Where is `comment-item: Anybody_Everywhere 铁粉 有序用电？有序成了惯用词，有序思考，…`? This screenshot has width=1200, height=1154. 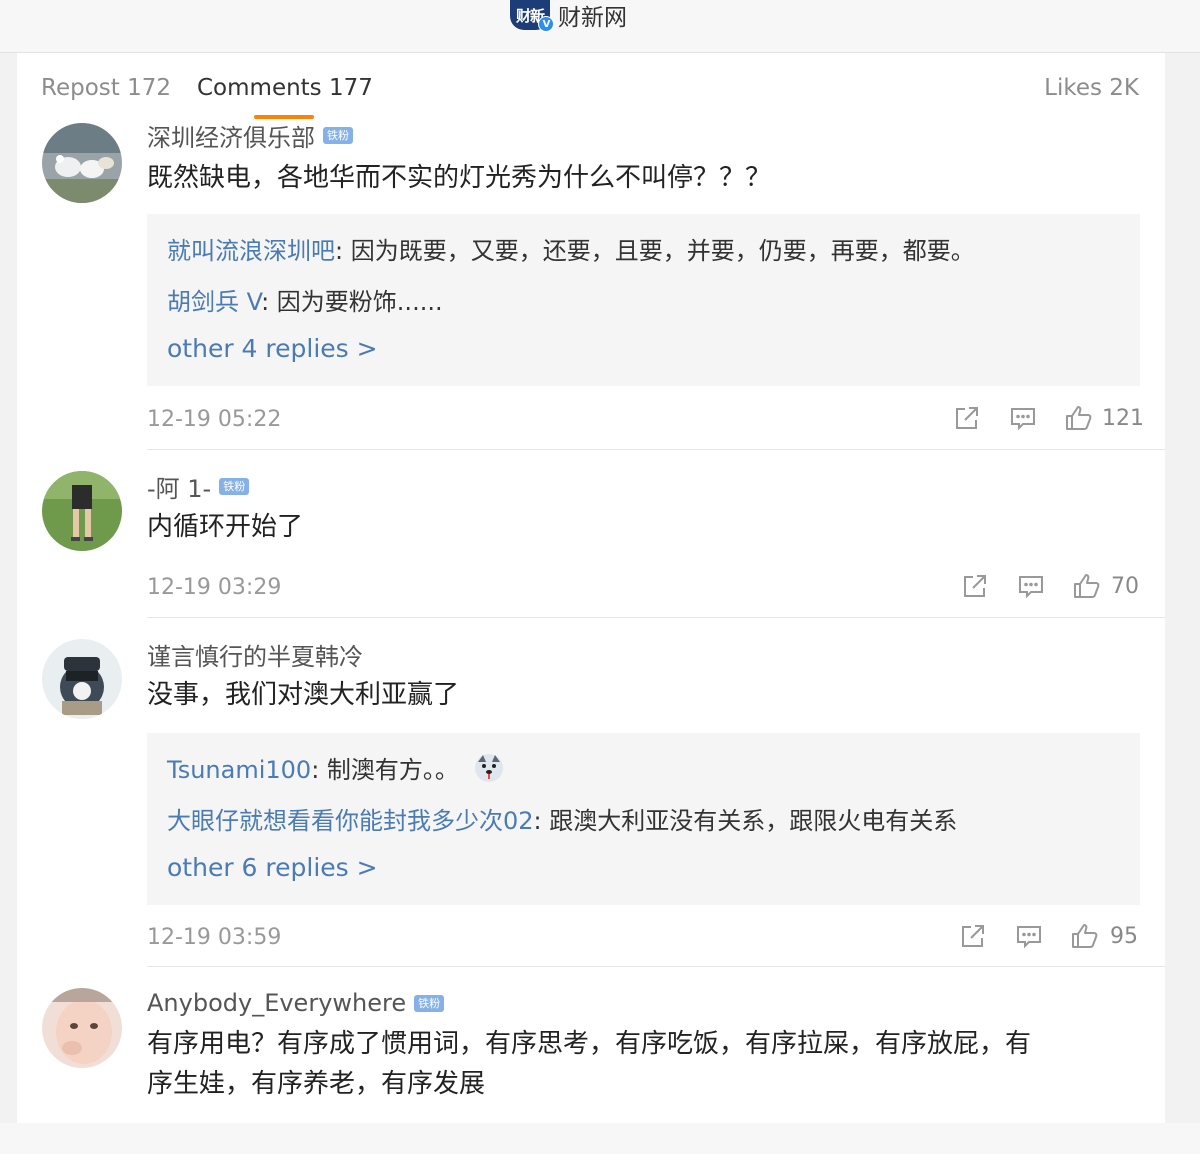 comment-item: Anybody_Everywhere 铁粉 有序用电？有序成了惯用词，有序思考，… is located at coordinates (591, 1055).